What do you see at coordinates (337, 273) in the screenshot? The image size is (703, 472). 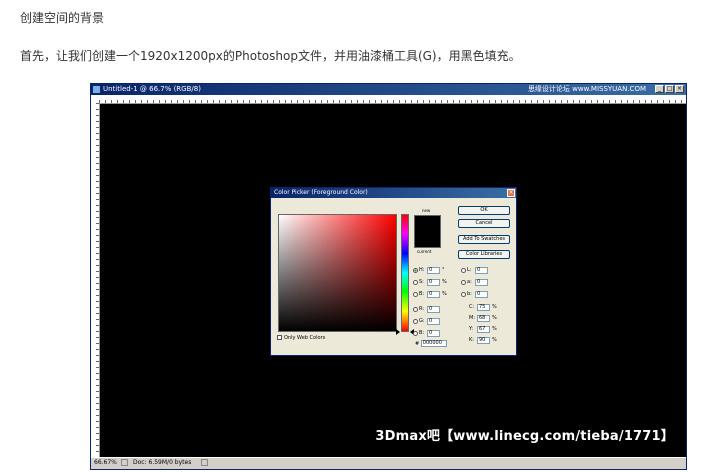 I see `color-field` at bounding box center [337, 273].